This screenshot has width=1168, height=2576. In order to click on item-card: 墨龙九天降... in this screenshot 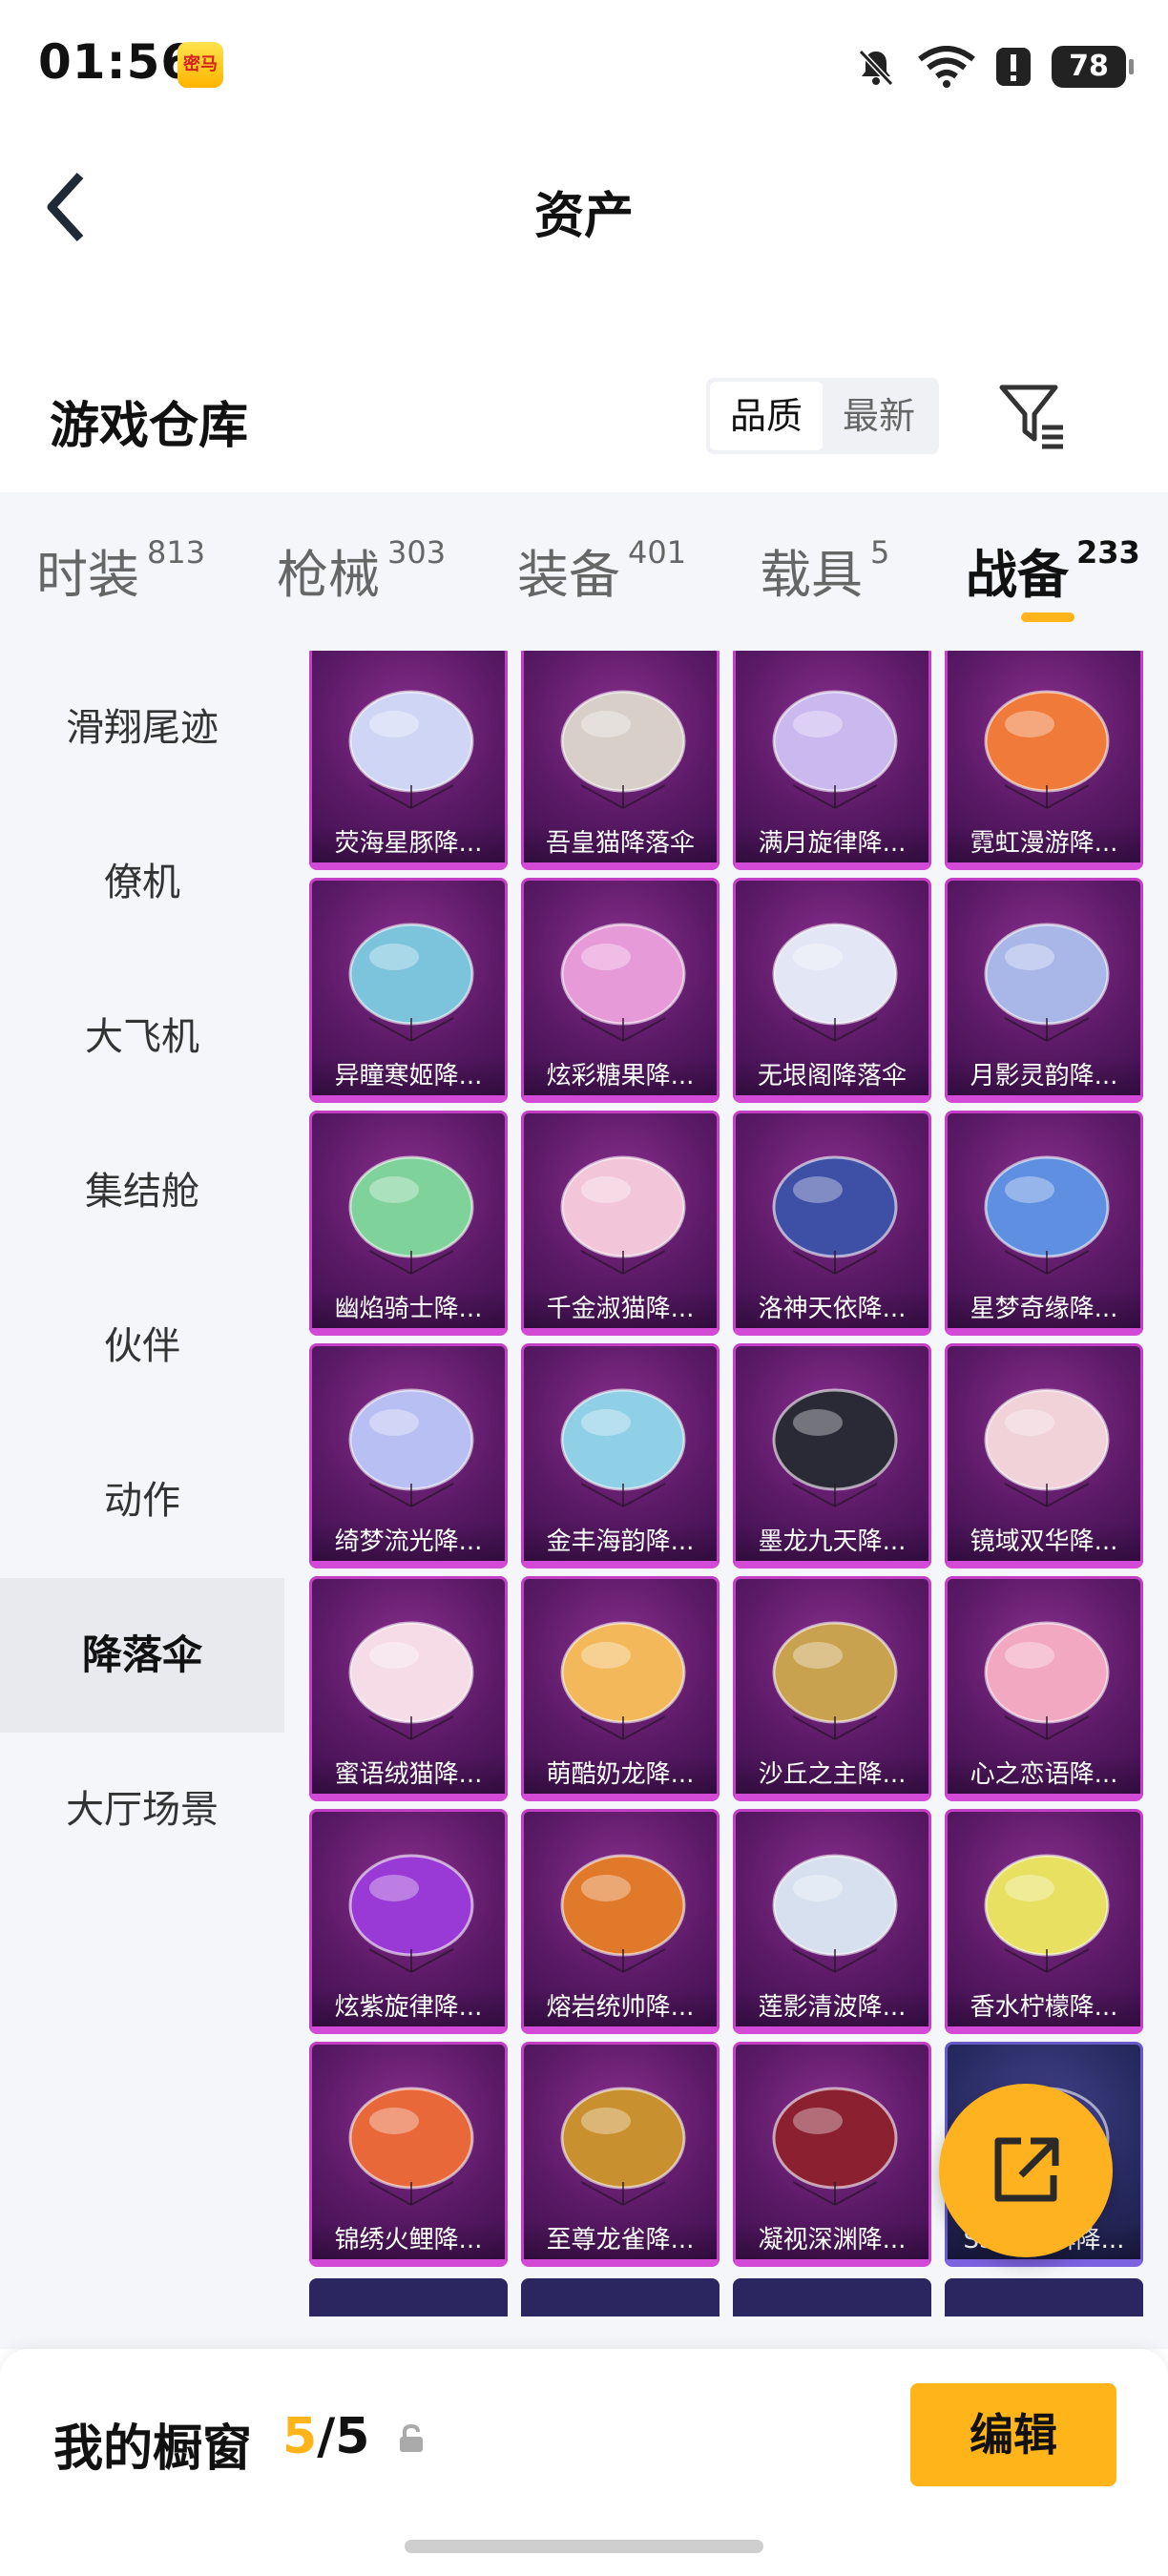, I will do `click(832, 1455)`.